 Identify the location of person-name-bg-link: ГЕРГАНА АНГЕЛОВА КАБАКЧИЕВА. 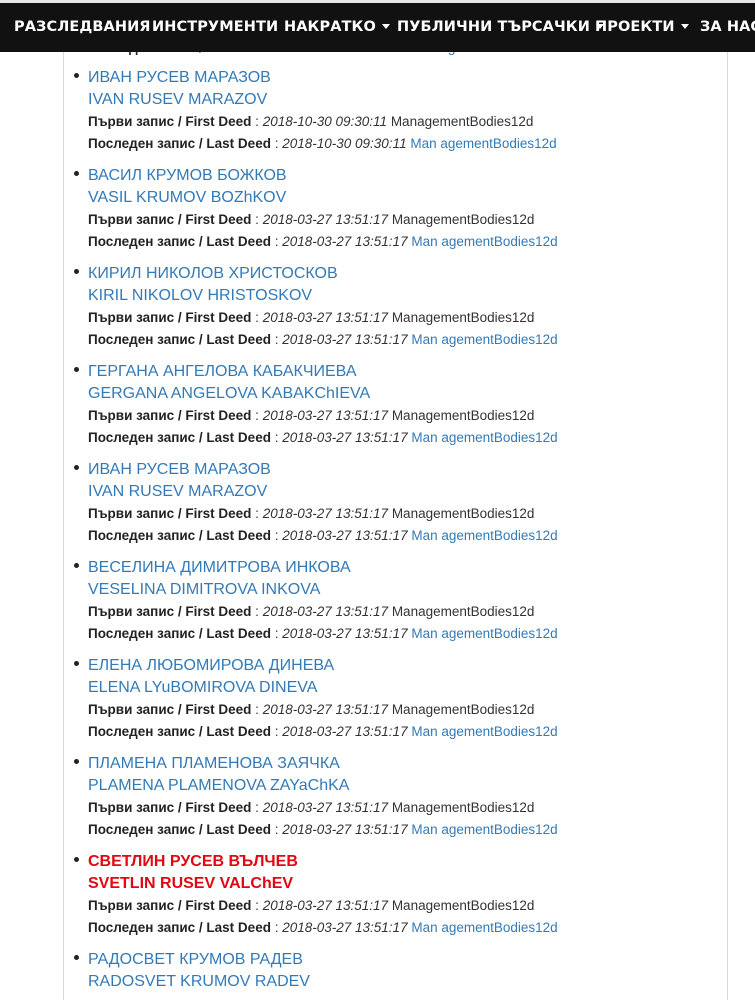
(398, 372).